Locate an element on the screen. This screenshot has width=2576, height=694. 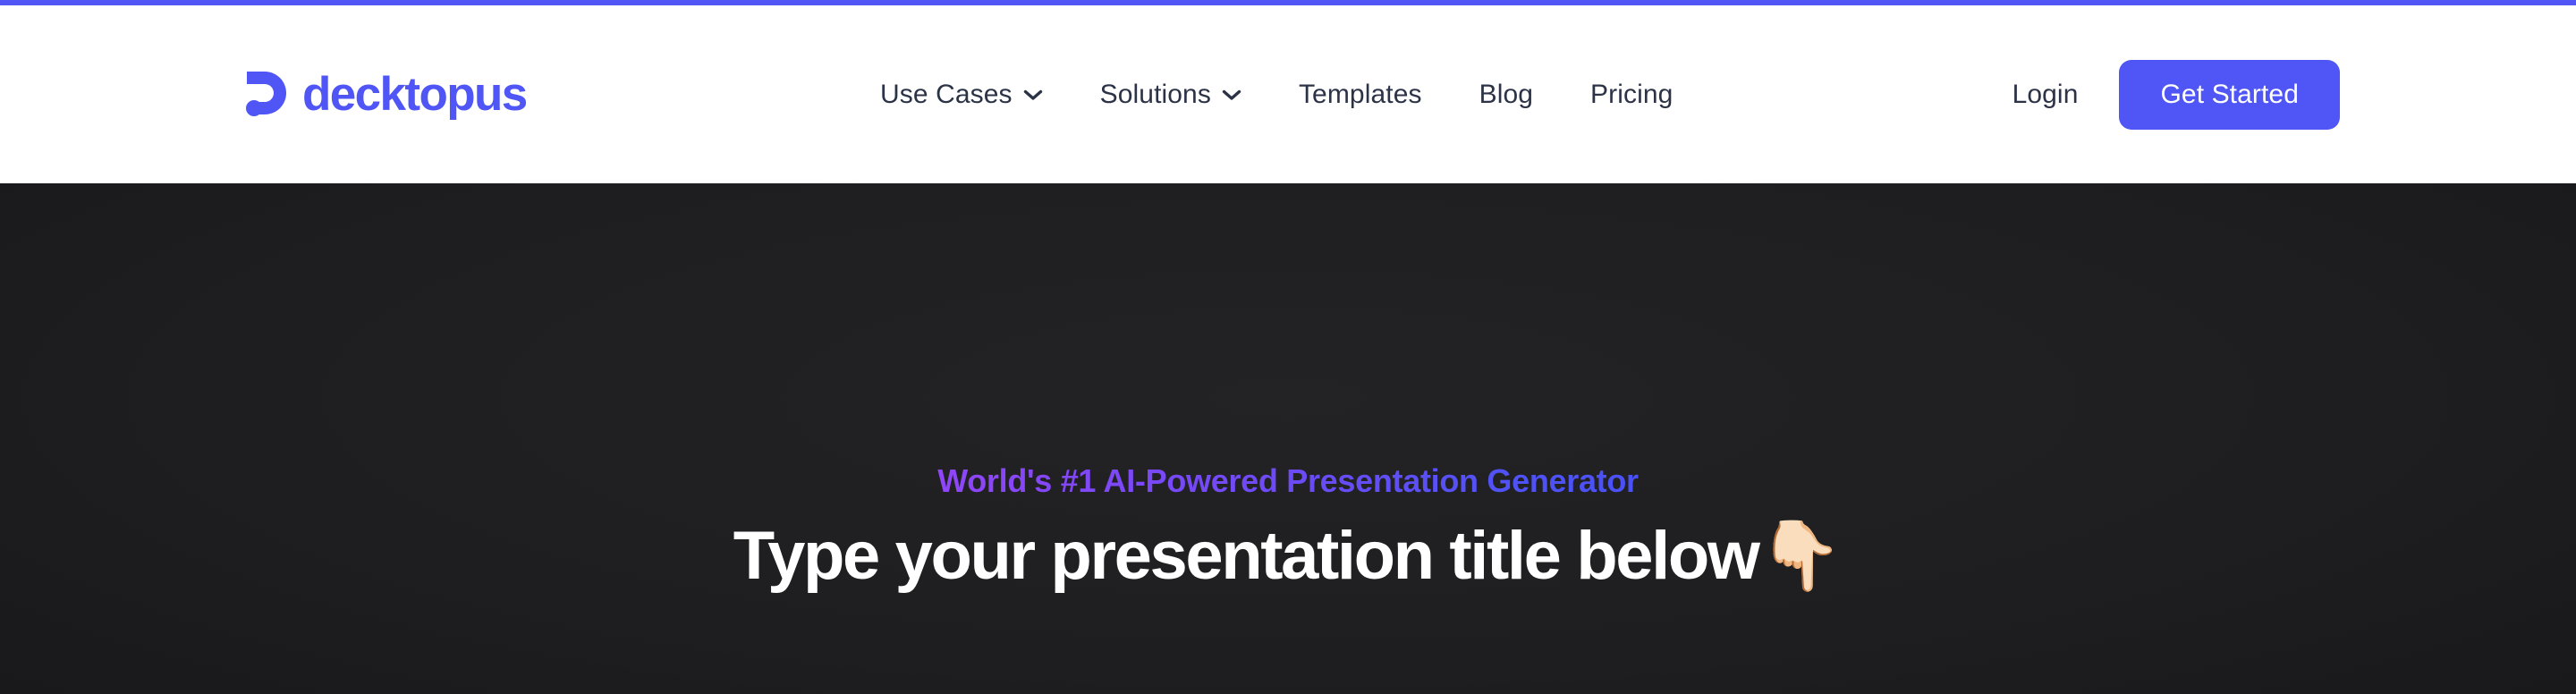
nav-item-use-cases: Use Cases is located at coordinates (962, 95).